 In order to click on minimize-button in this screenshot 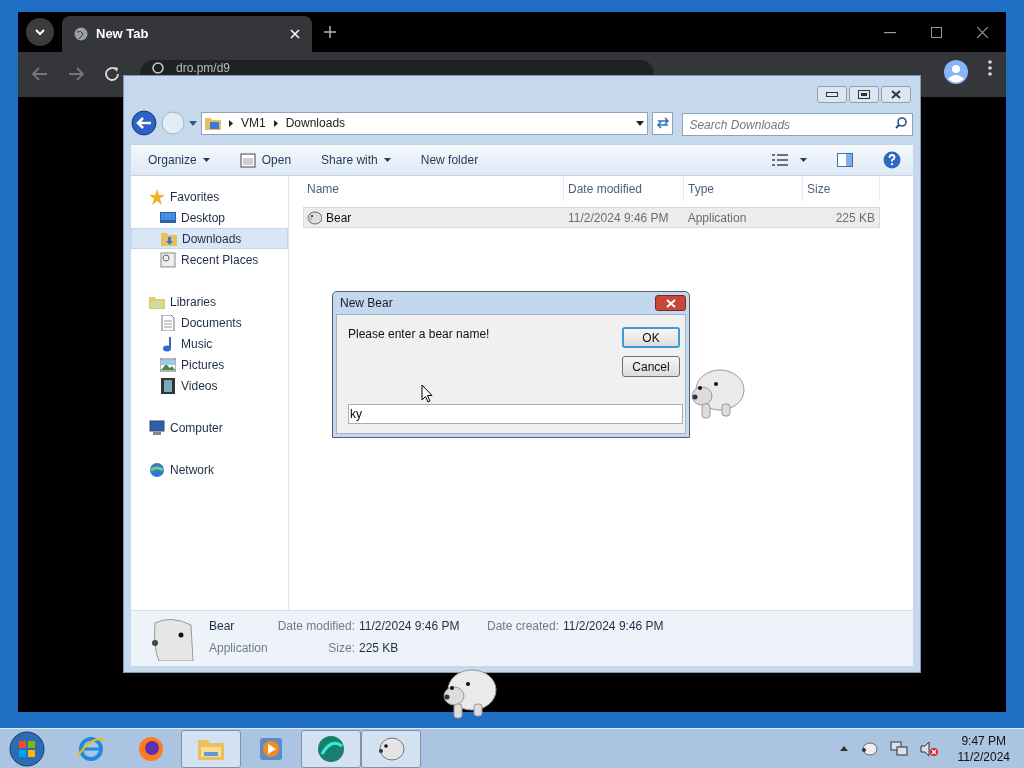, I will do `click(832, 94)`.